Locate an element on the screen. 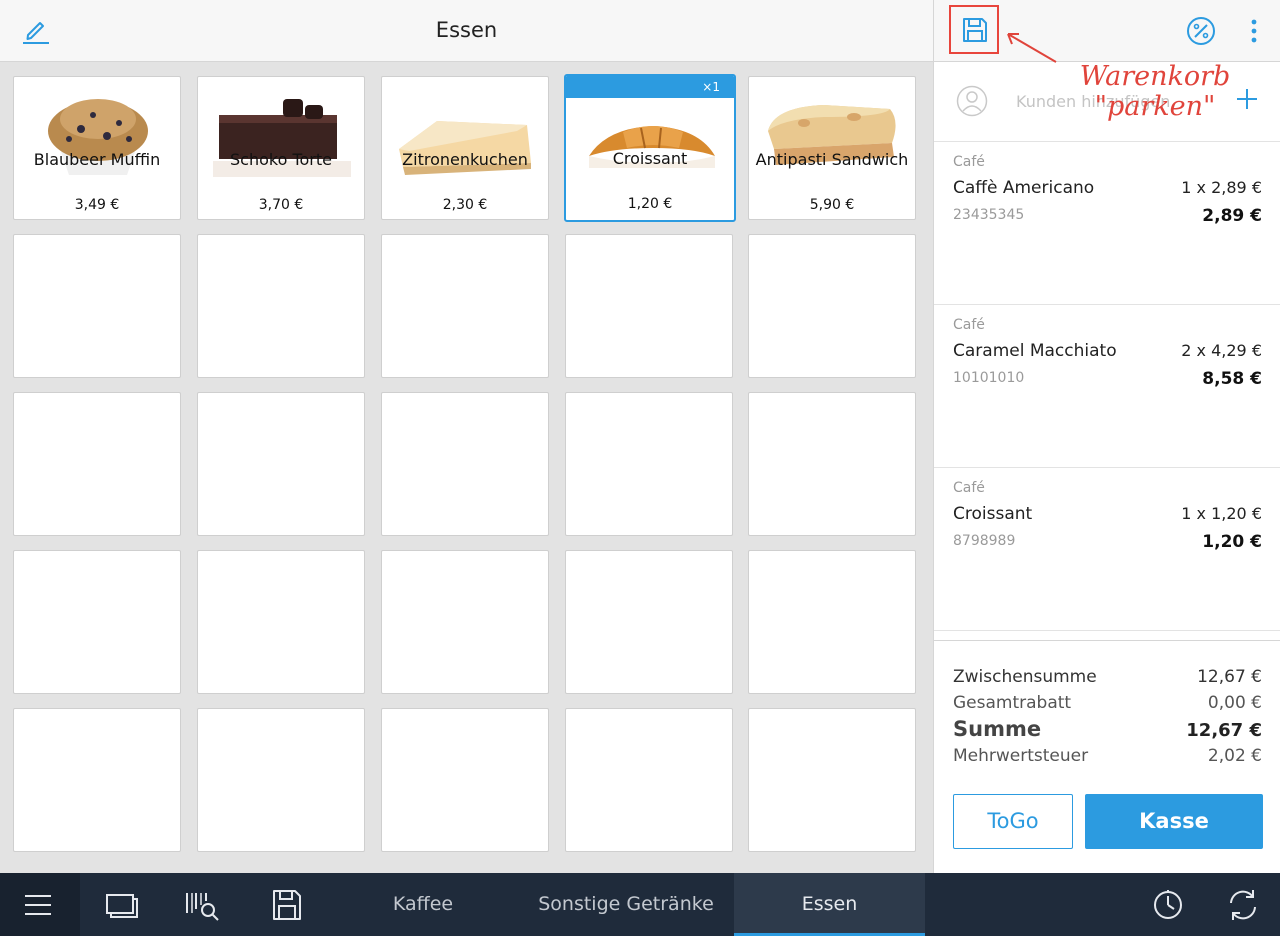 The height and width of the screenshot is (936, 1280). cart-item-total: 2,89 € is located at coordinates (1232, 216).